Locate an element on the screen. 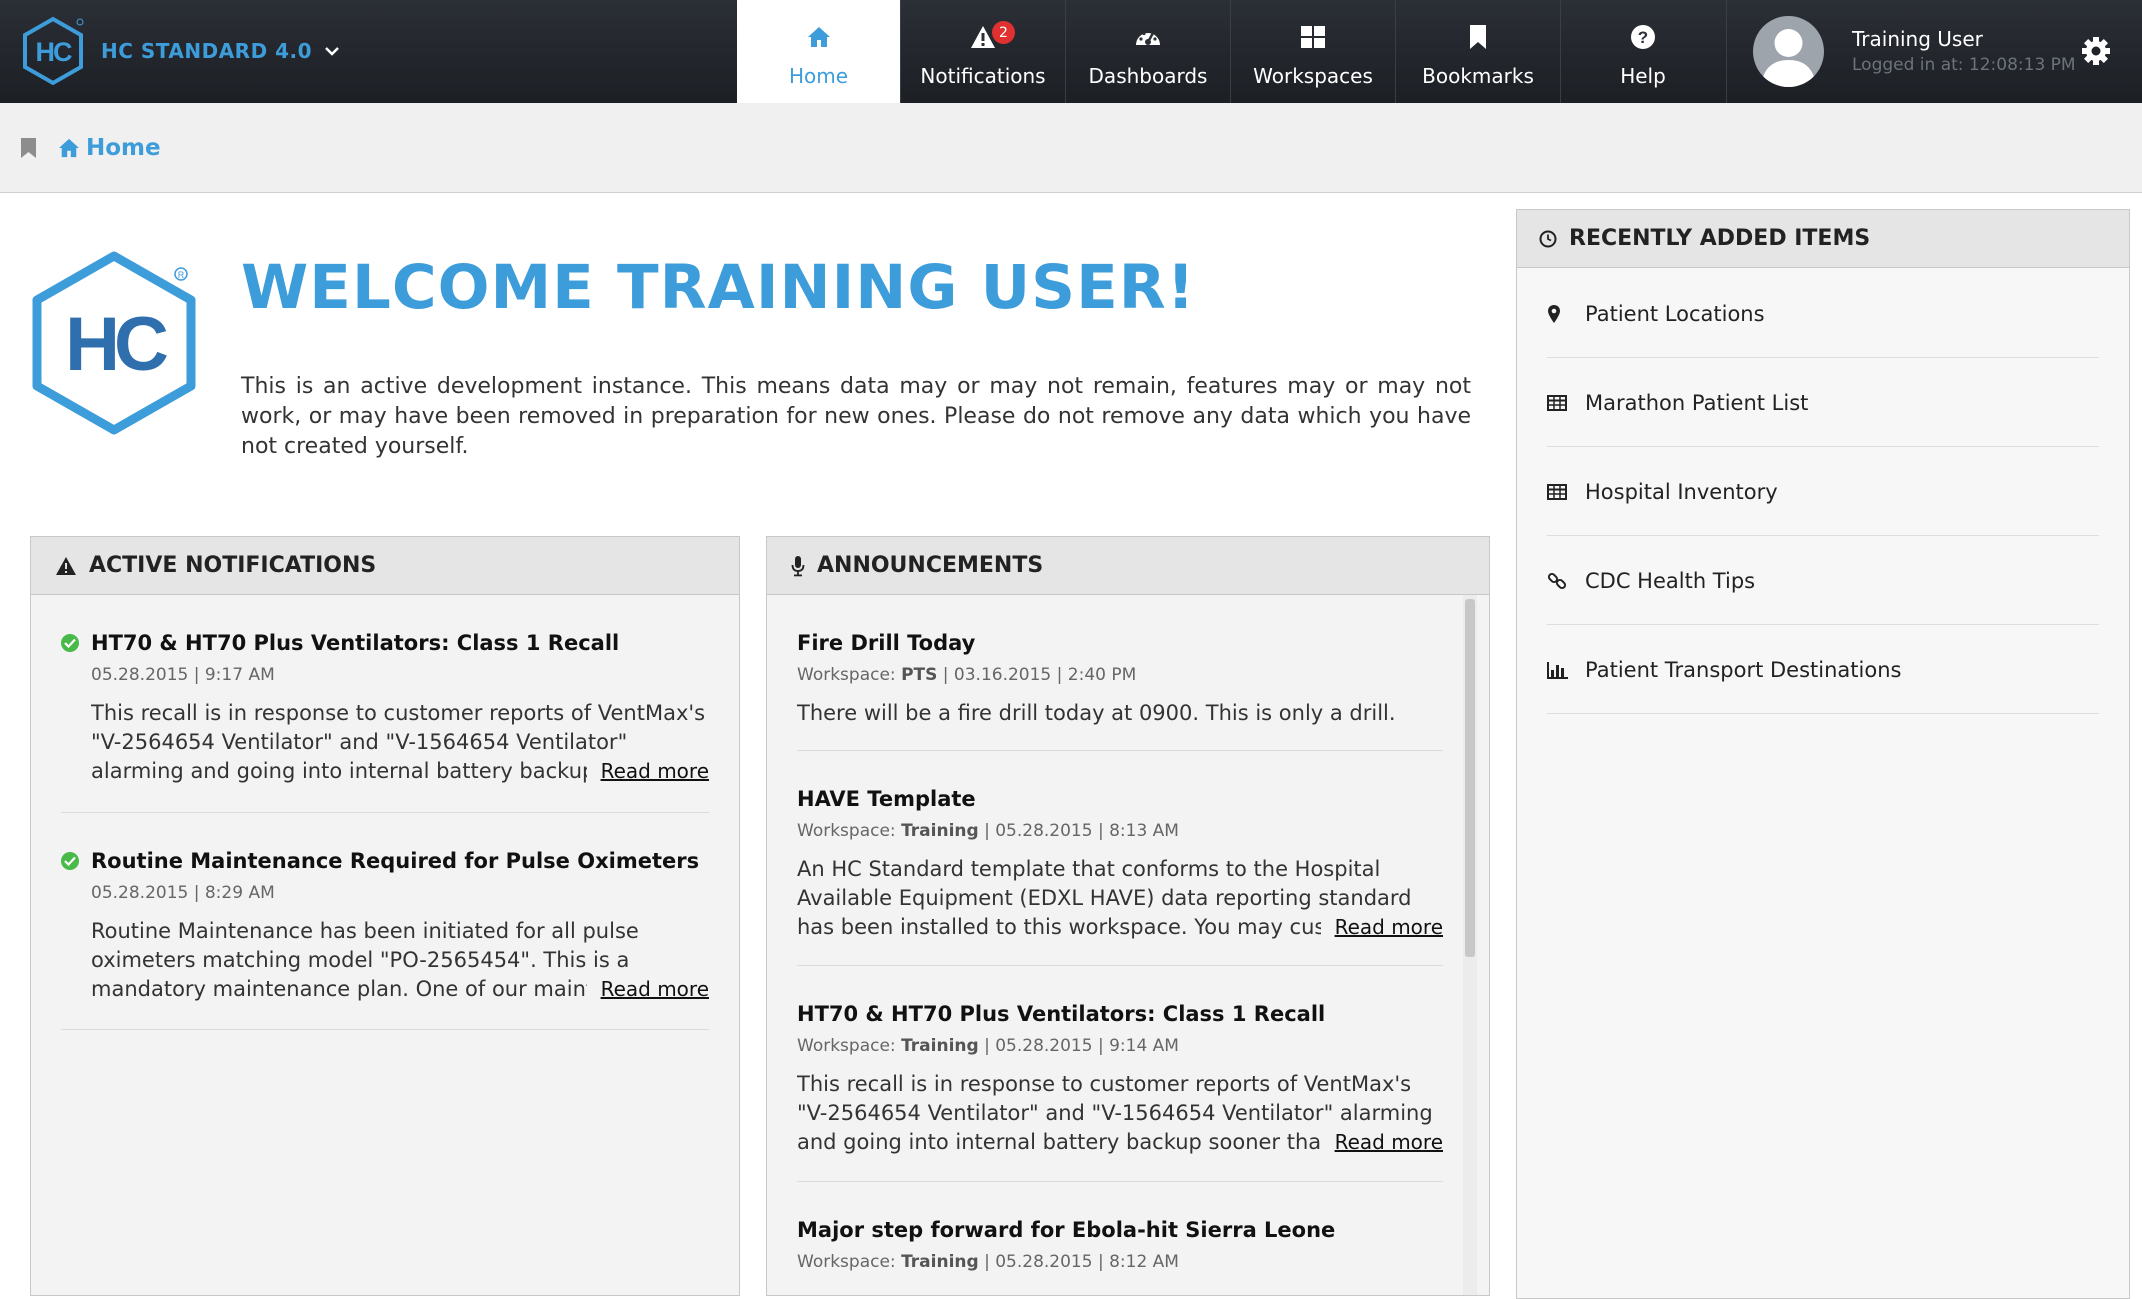  announcement-title: Fire Drill Today is located at coordinates (1120, 643).